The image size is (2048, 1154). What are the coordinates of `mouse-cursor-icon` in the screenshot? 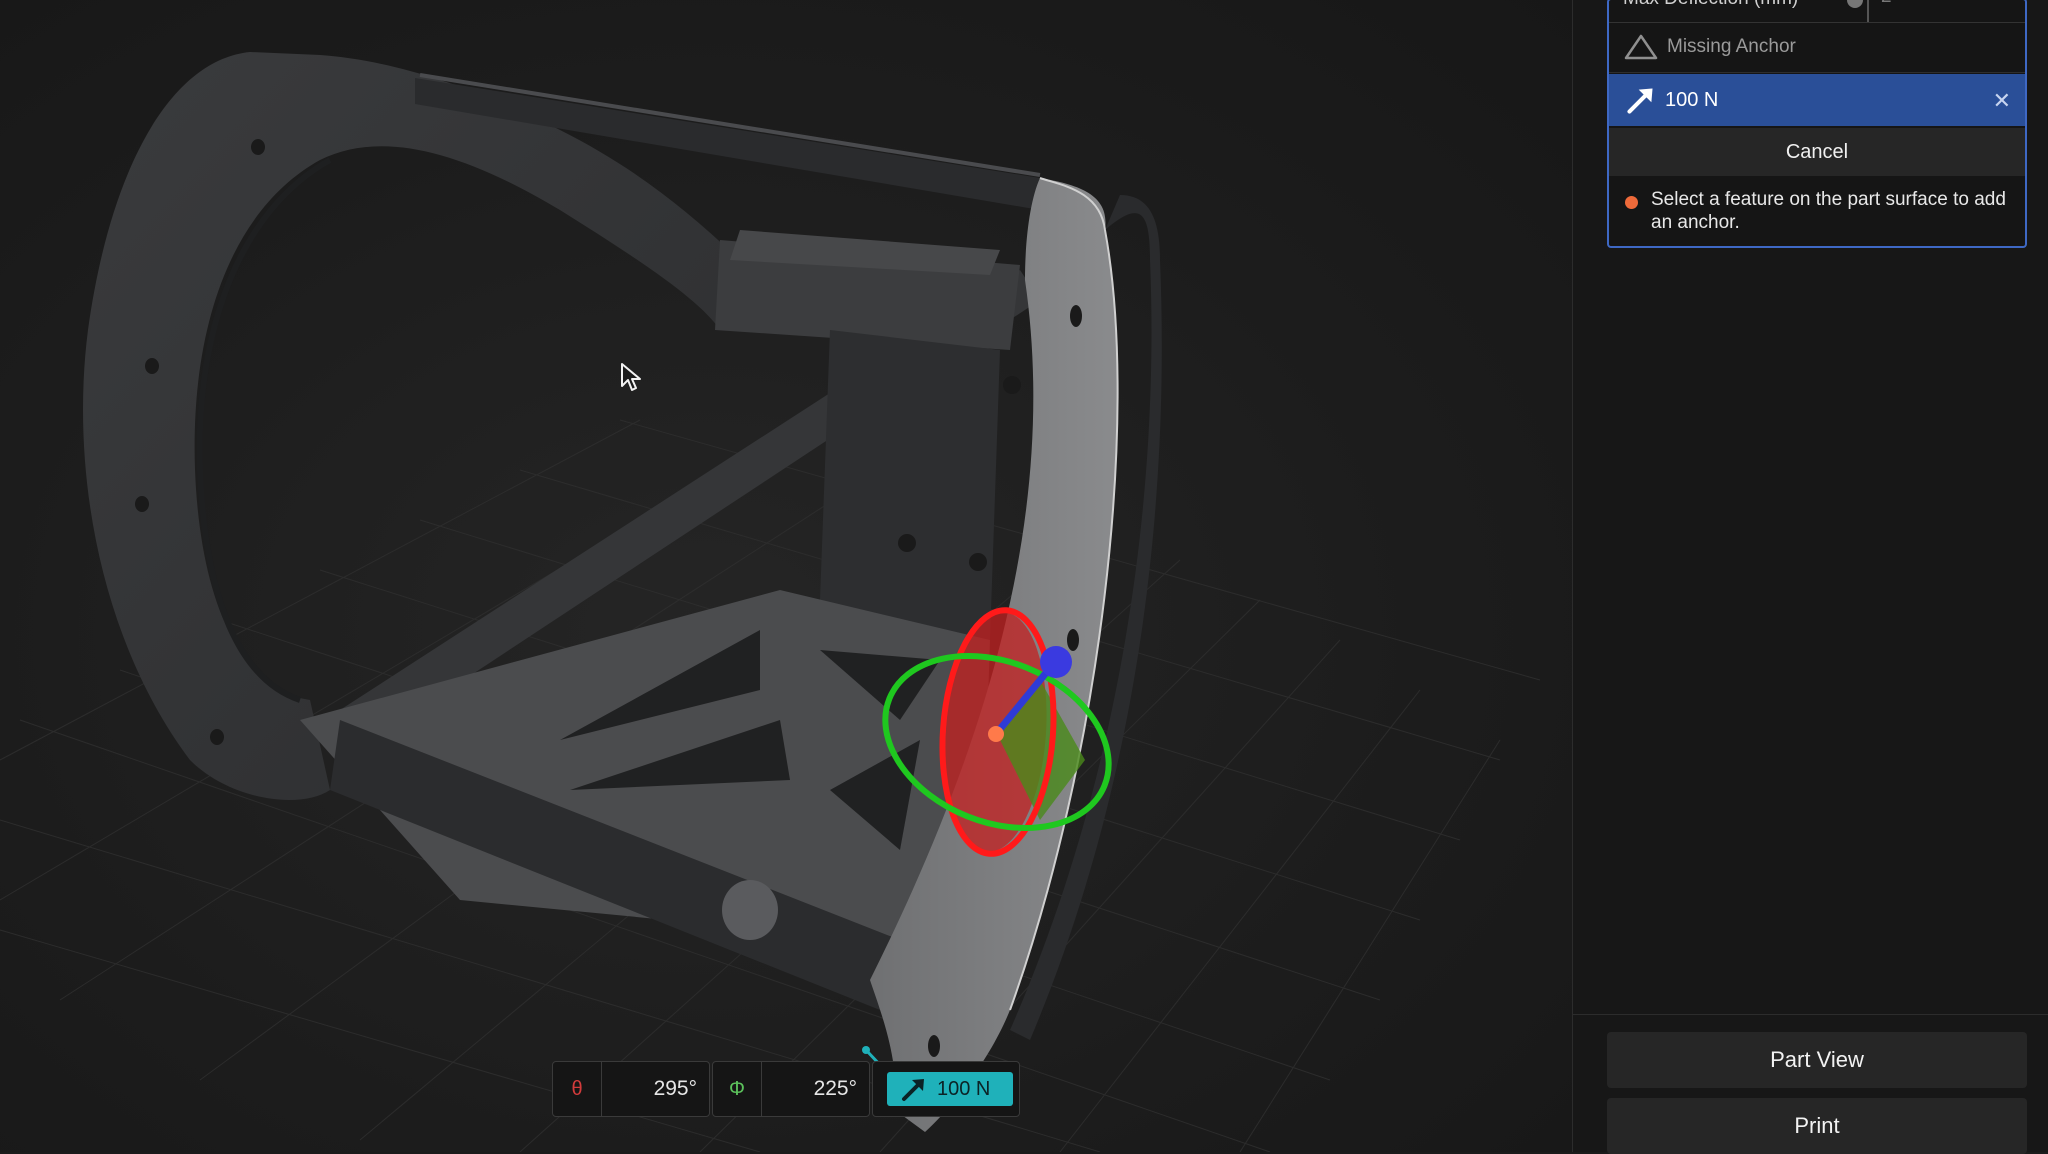 It's located at (631, 377).